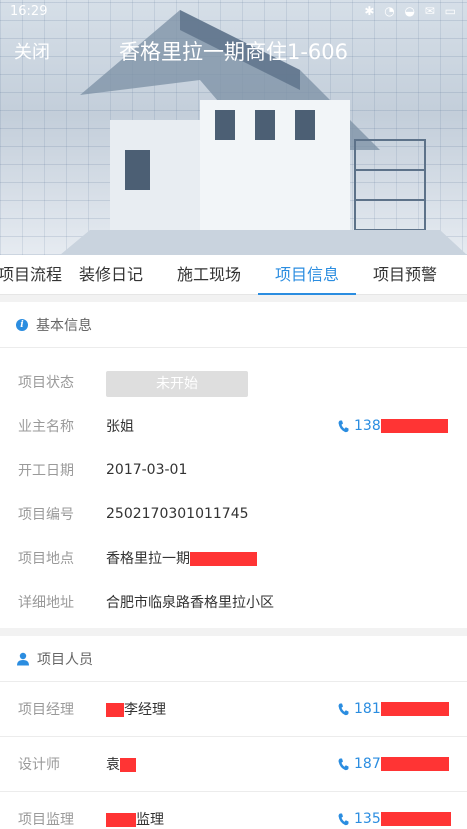 The height and width of the screenshot is (829, 467). I want to click on manager-phone-link: 181, so click(393, 709).